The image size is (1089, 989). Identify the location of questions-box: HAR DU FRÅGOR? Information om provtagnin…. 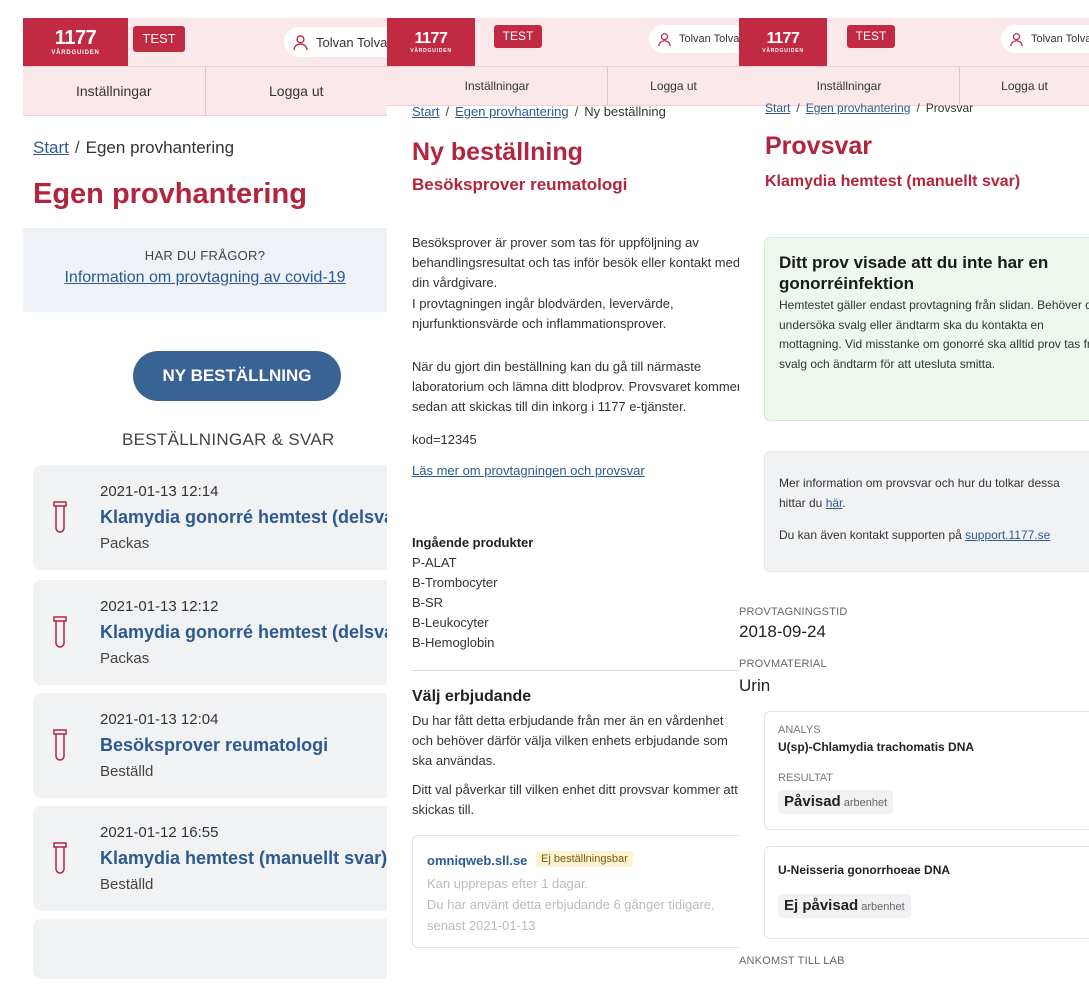
(205, 270).